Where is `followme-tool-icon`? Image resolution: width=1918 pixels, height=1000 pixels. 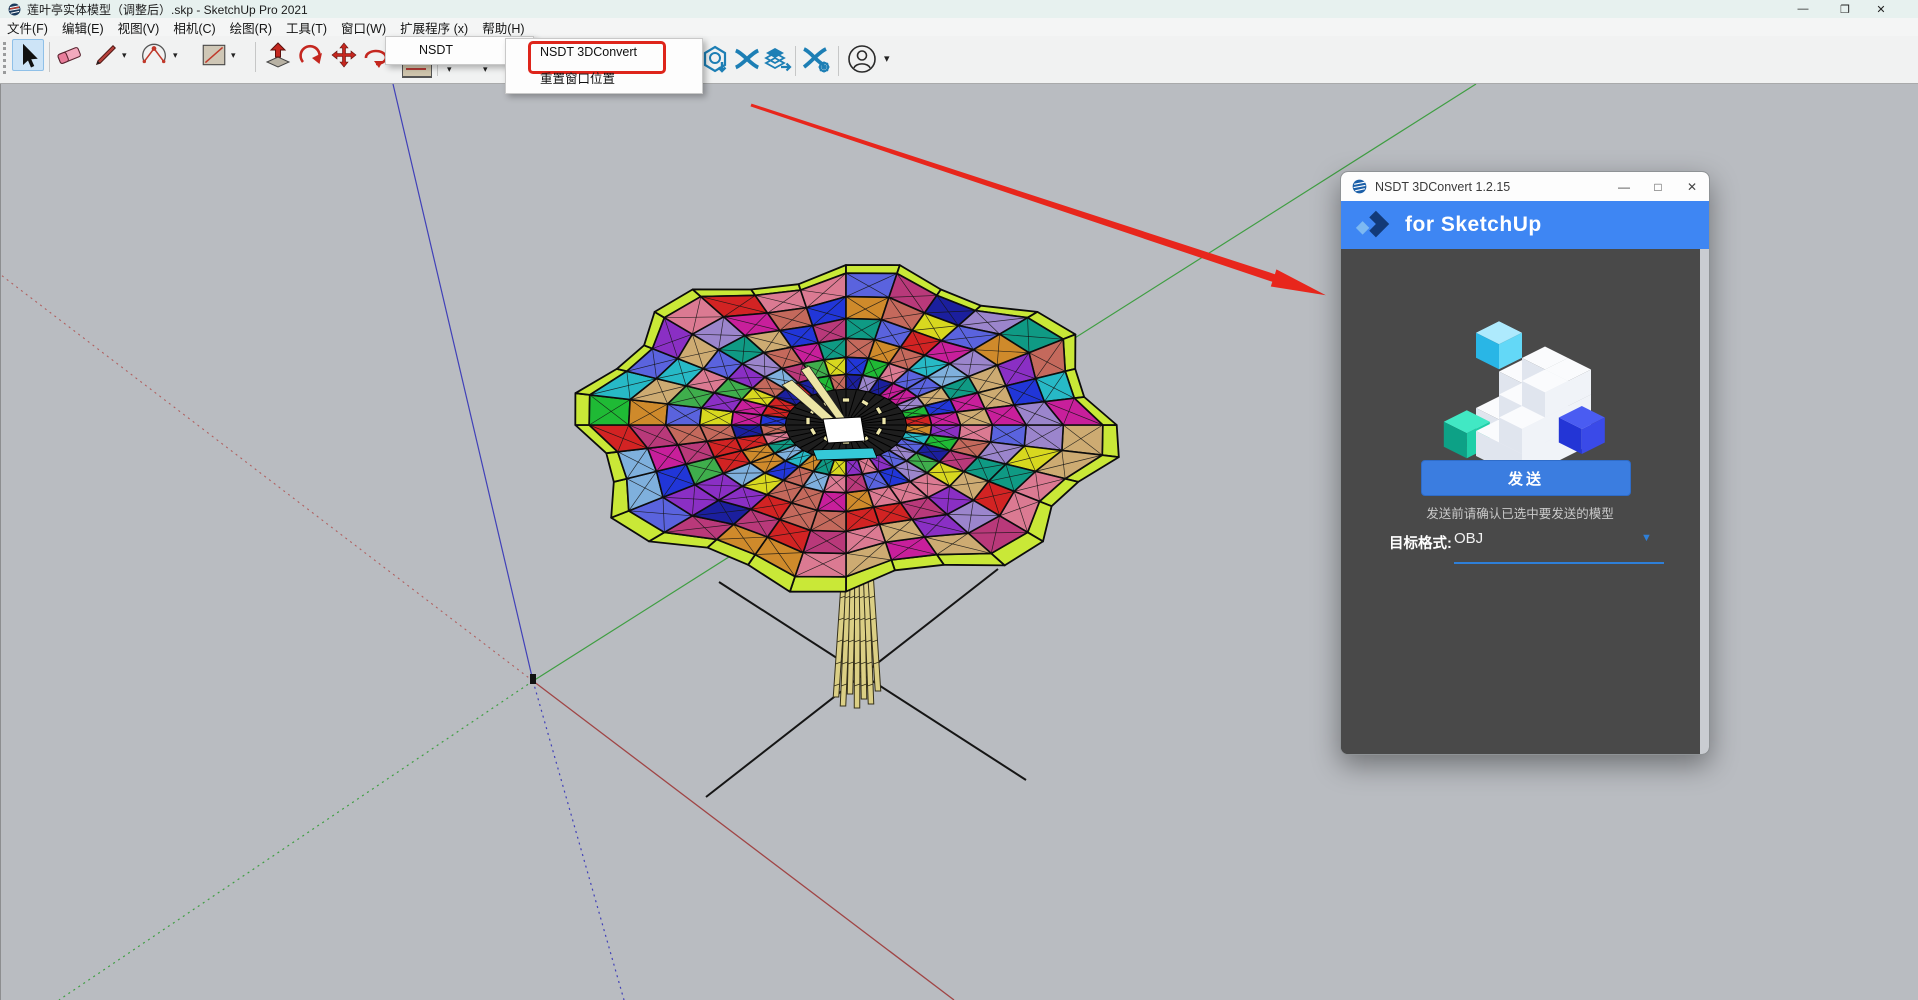 followme-tool-icon is located at coordinates (311, 55).